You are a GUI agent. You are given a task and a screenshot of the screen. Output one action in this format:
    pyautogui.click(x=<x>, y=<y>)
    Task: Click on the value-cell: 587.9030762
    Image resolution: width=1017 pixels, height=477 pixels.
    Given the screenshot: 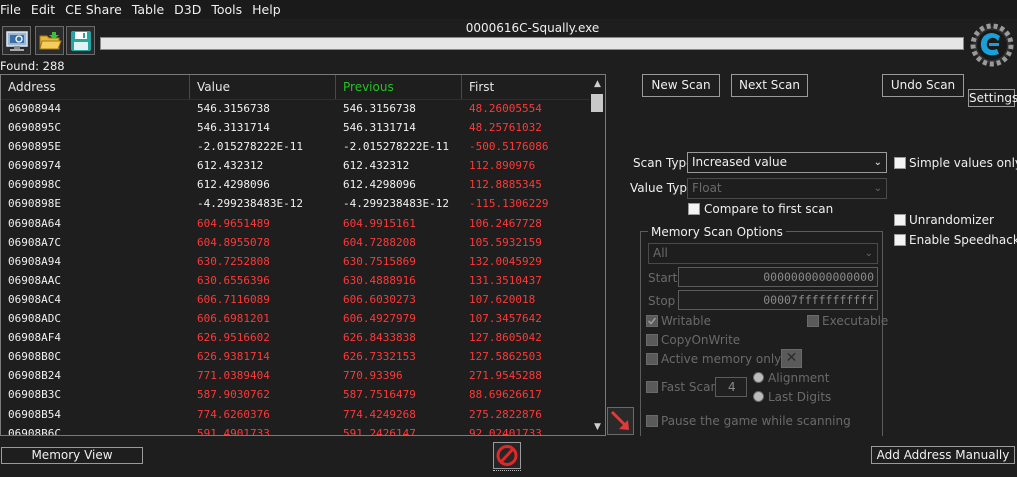 What is the action you would take?
    pyautogui.click(x=233, y=395)
    